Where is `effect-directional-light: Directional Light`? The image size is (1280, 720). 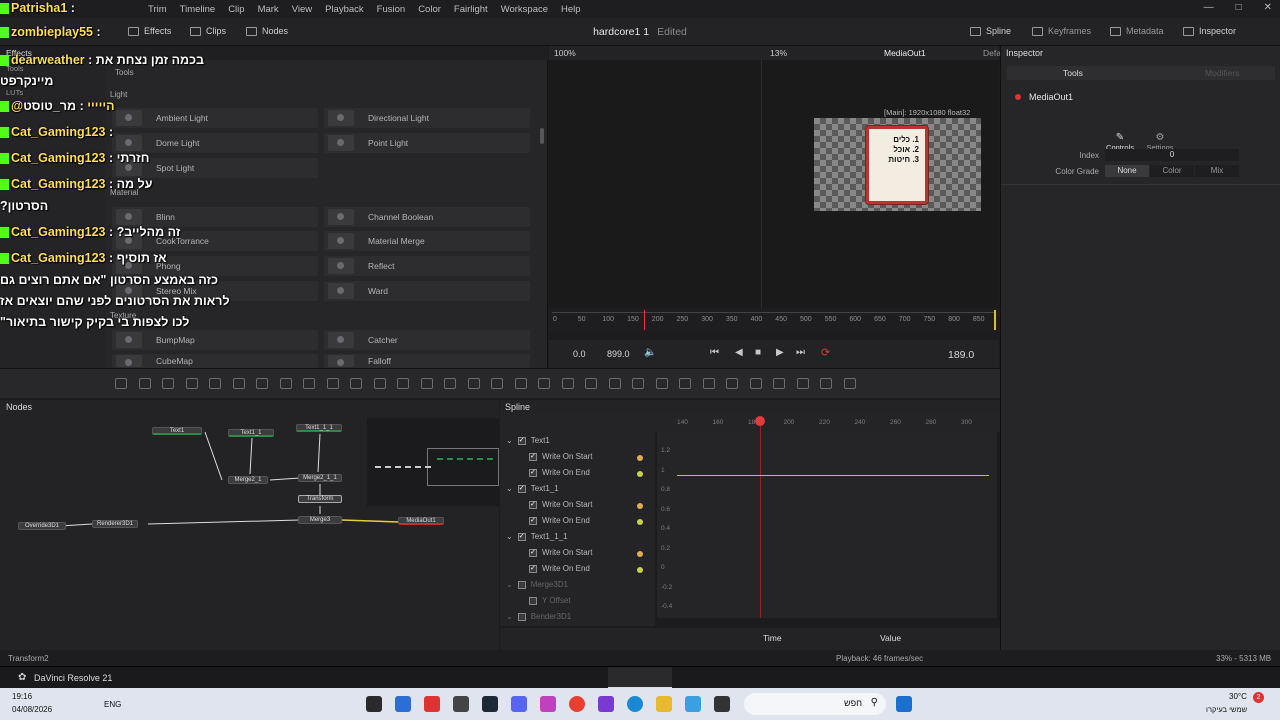 effect-directional-light: Directional Light is located at coordinates (427, 118).